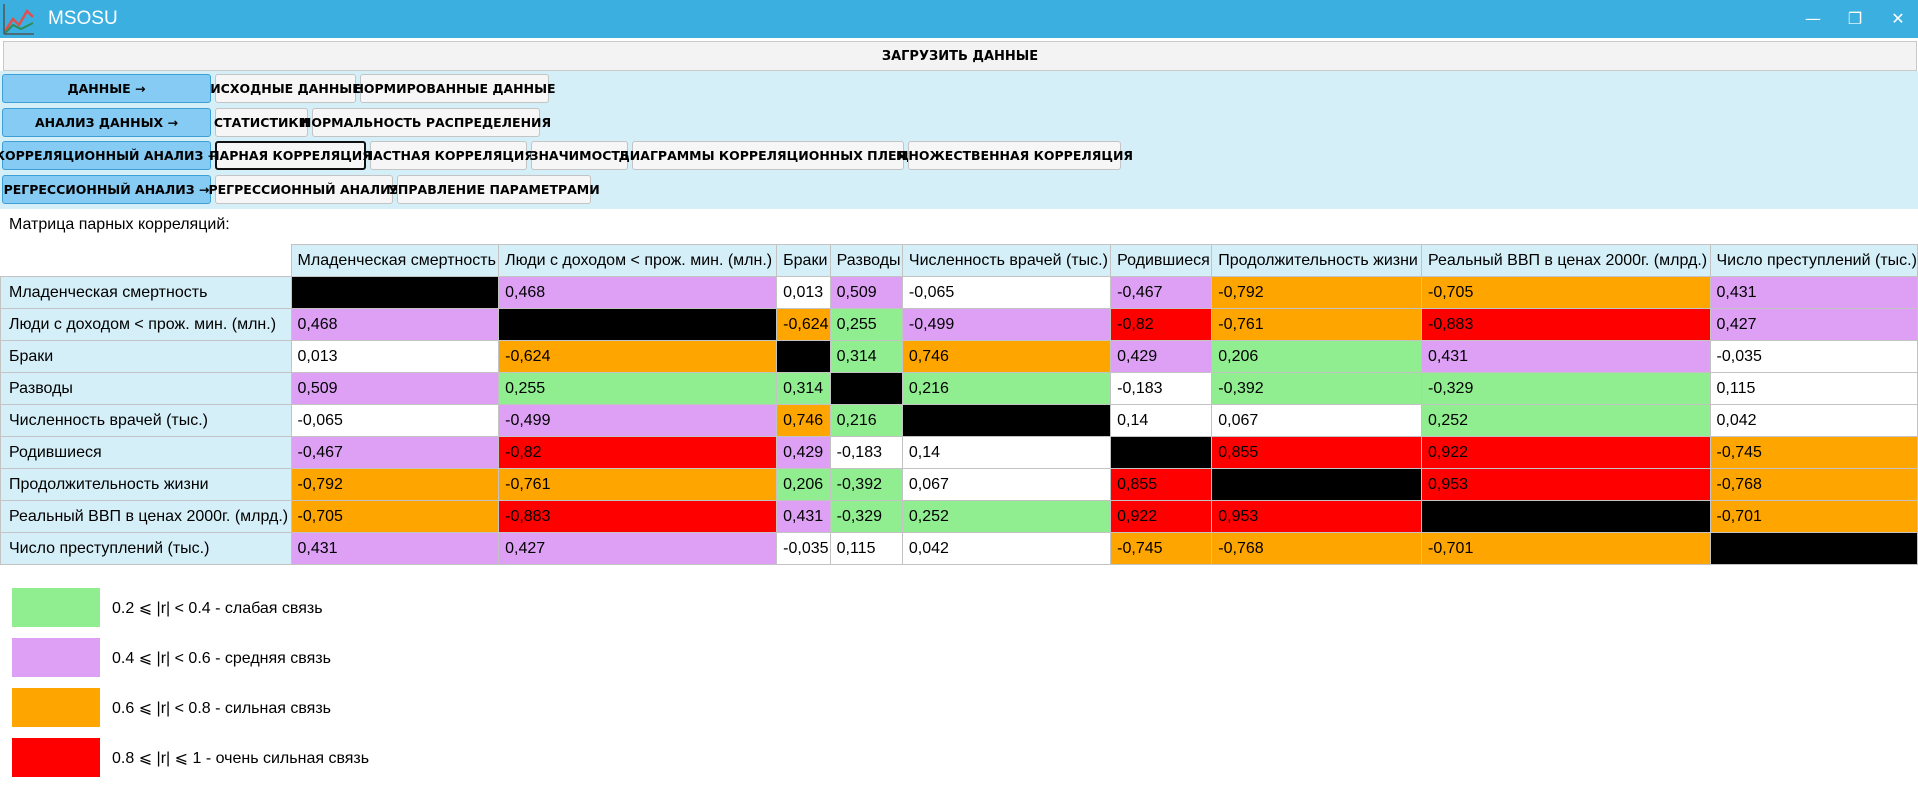 Image resolution: width=1918 pixels, height=788 pixels. Describe the element at coordinates (146, 484) in the screenshot. I see `row-header: Продолжительность жизни` at that location.